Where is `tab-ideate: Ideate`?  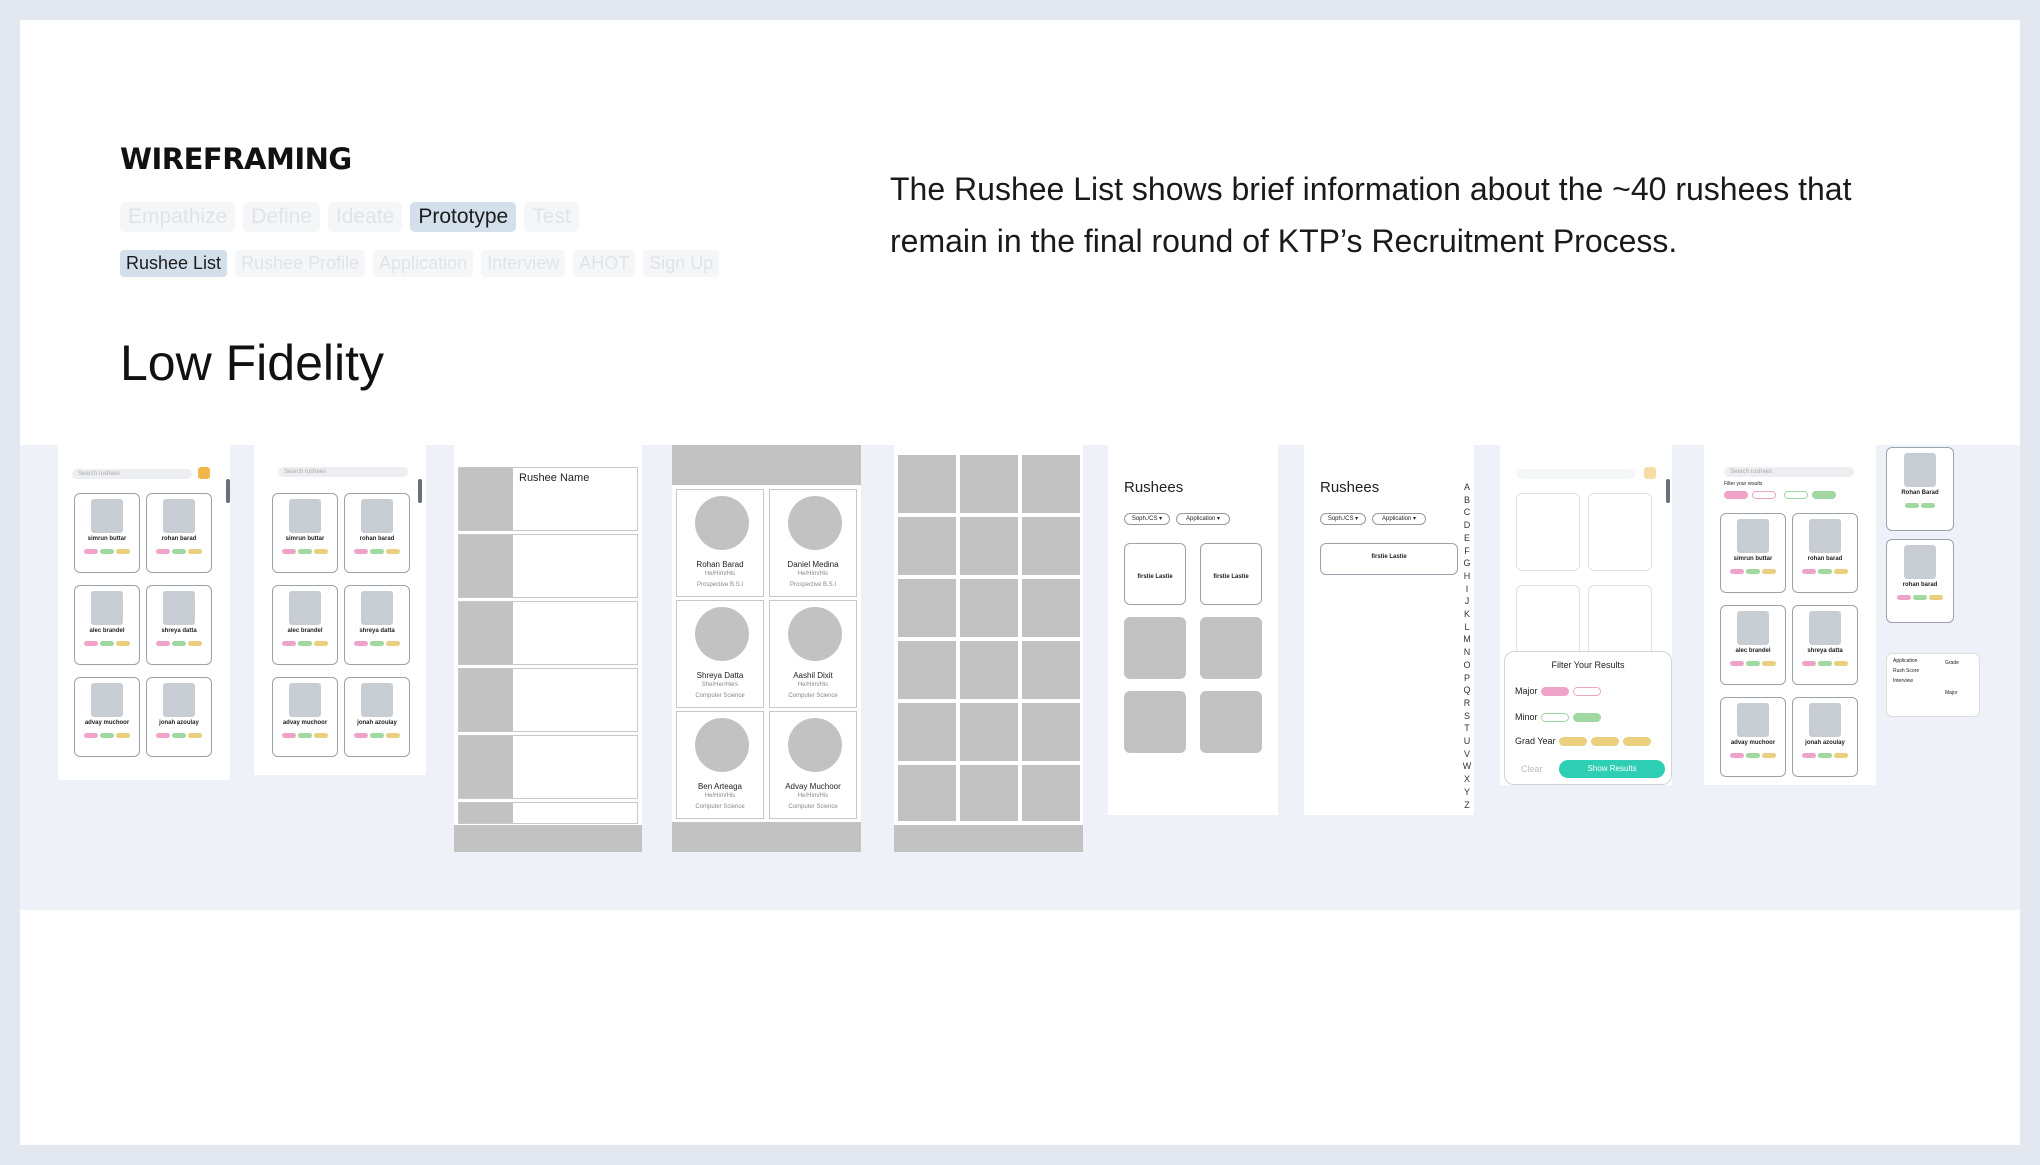
tab-ideate: Ideate is located at coordinates (365, 217).